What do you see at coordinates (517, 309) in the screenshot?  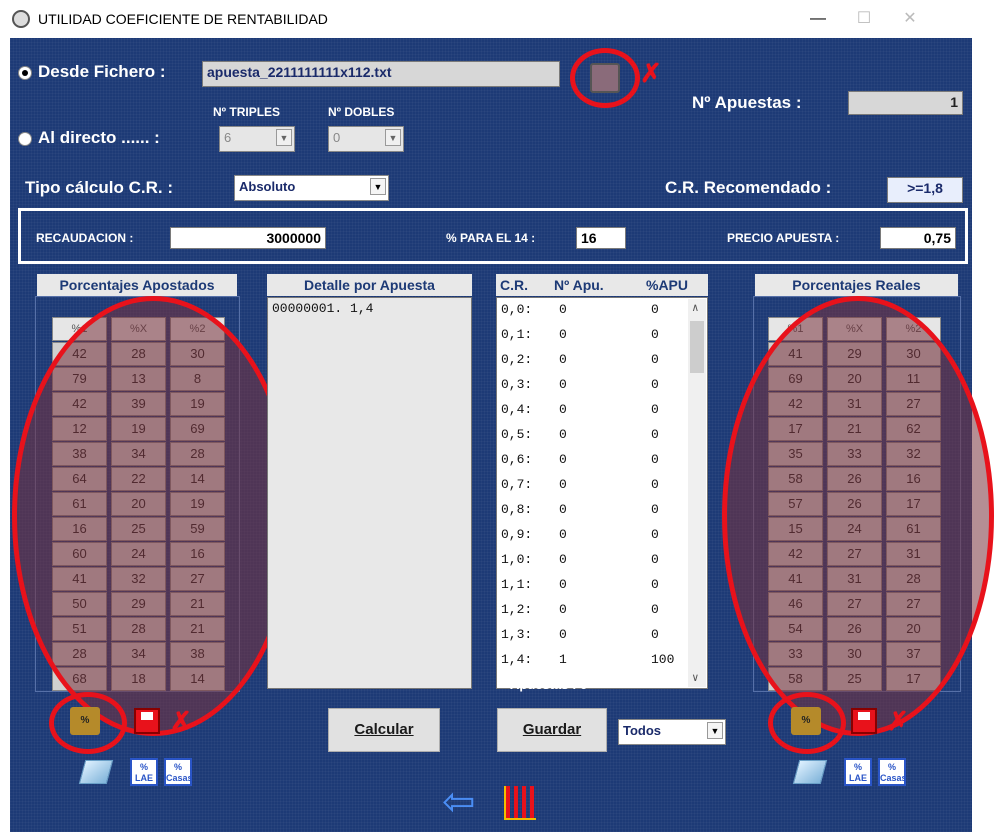 I see `cr-cell-cr: 0,0:` at bounding box center [517, 309].